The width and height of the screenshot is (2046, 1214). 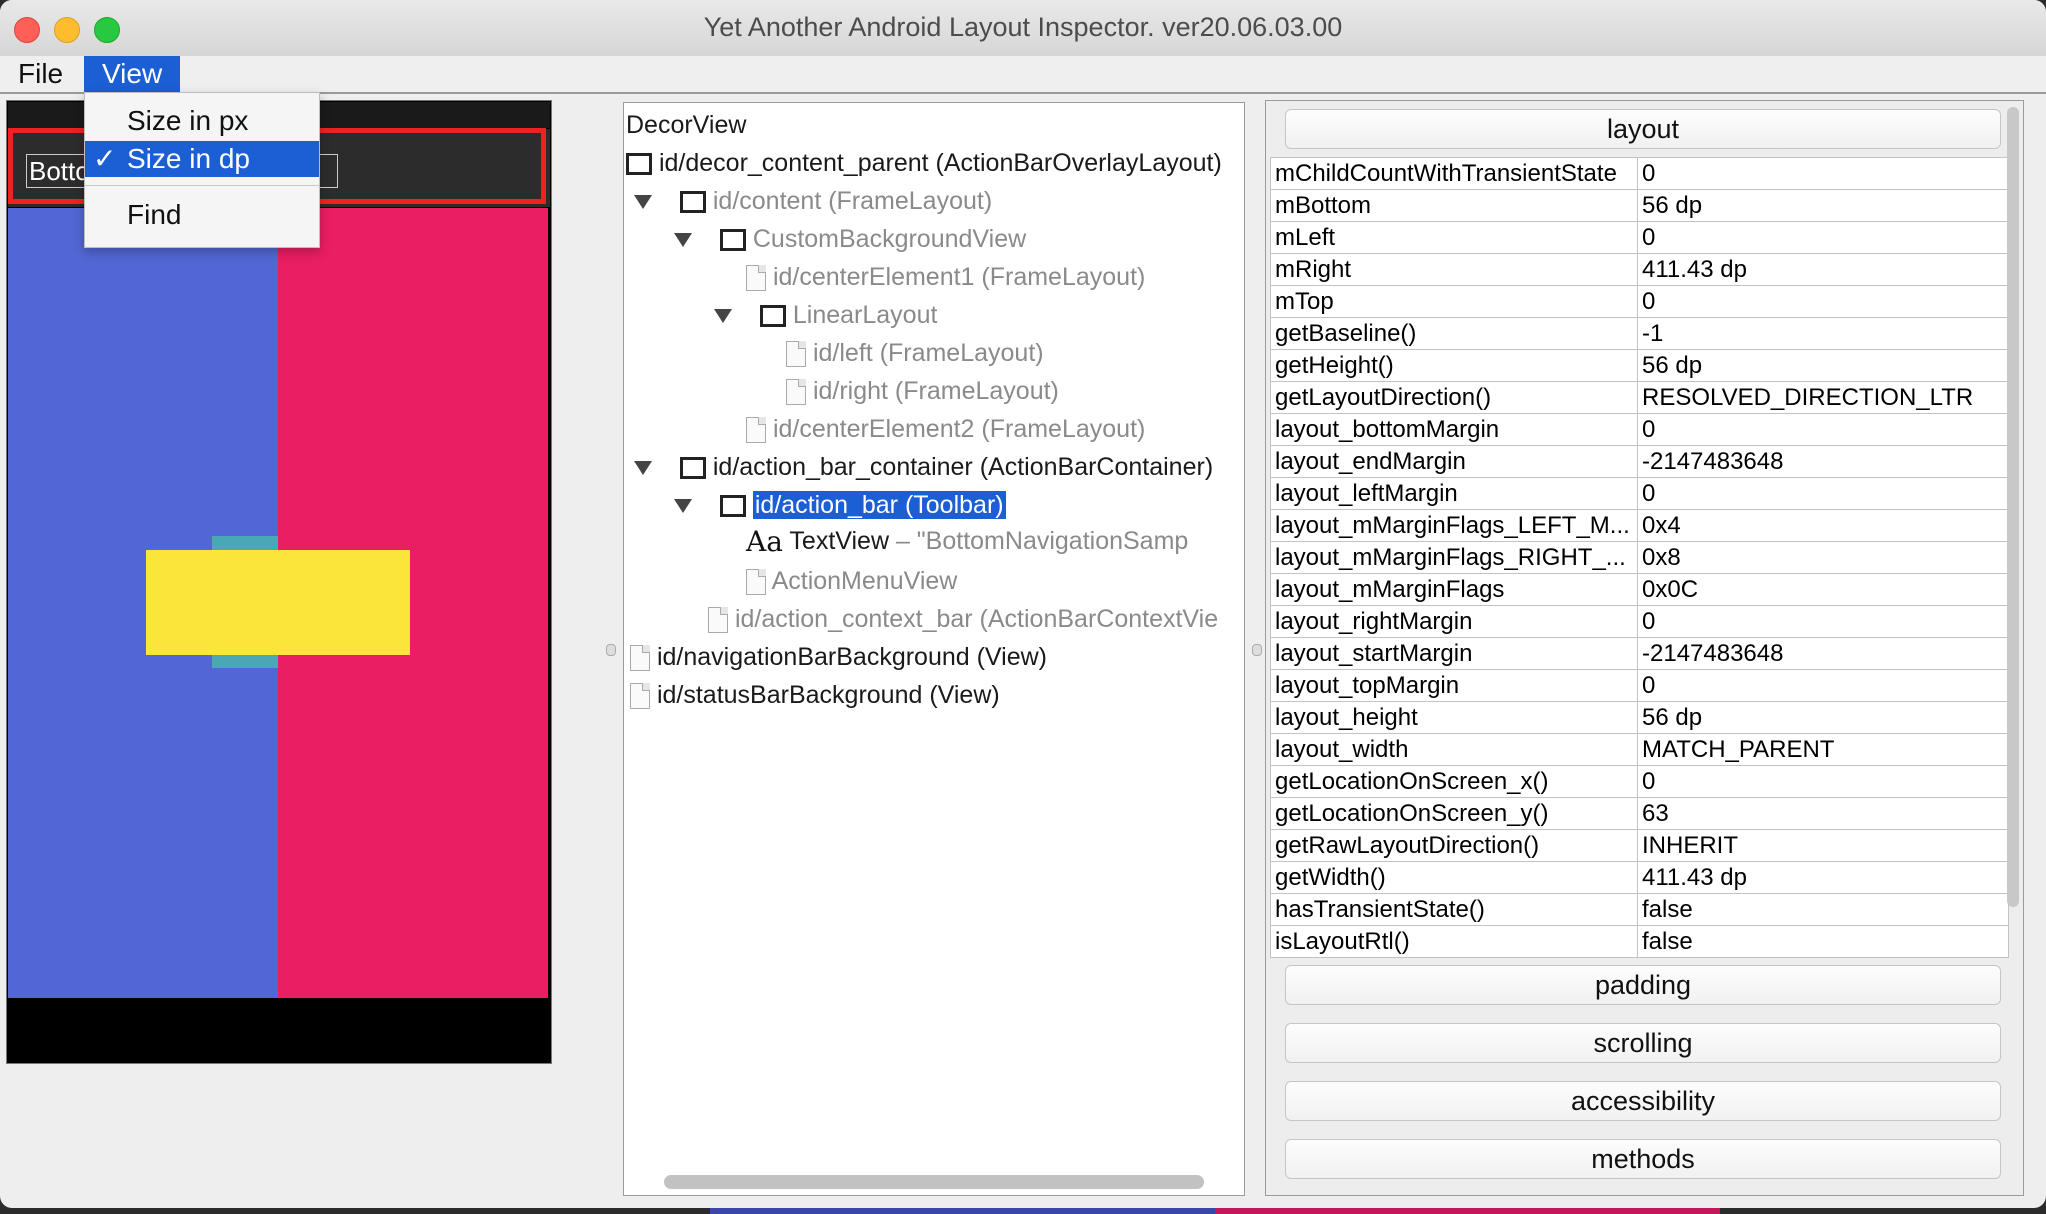 I want to click on property-row: getLocationOnScreen_x() 0, so click(x=1639, y=781).